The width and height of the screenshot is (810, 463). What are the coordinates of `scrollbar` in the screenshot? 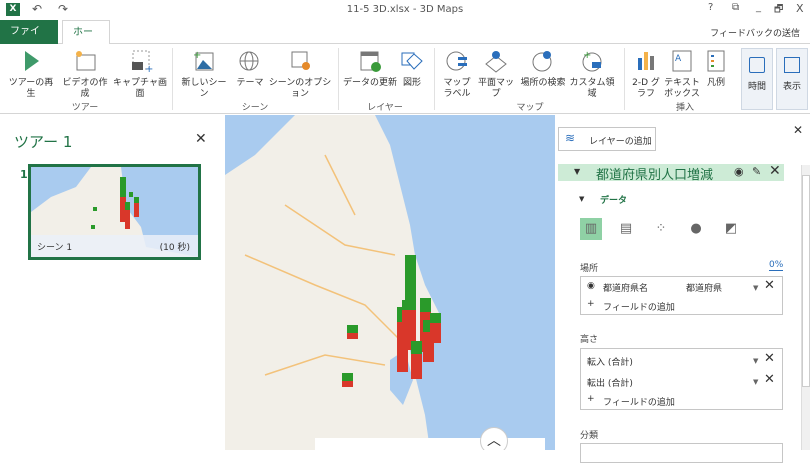 It's located at (805, 307).